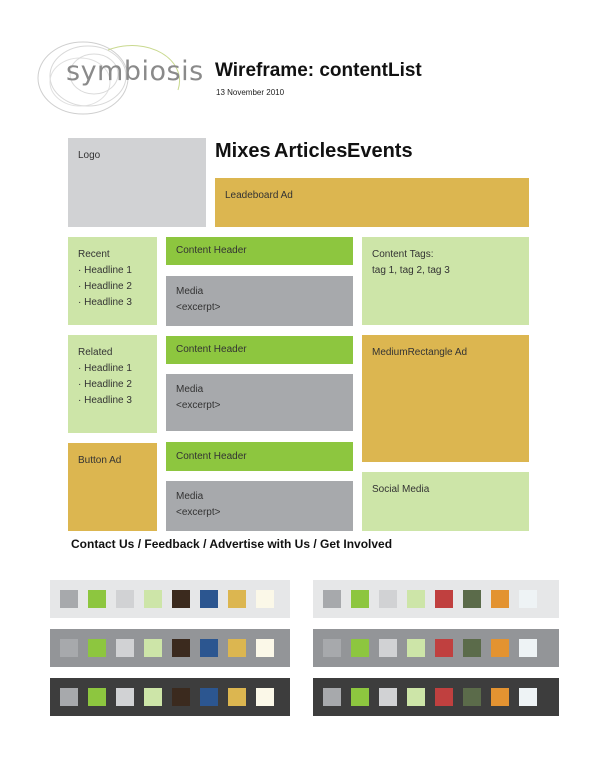  What do you see at coordinates (100, 460) in the screenshot?
I see `button-ad-label: Button Ad` at bounding box center [100, 460].